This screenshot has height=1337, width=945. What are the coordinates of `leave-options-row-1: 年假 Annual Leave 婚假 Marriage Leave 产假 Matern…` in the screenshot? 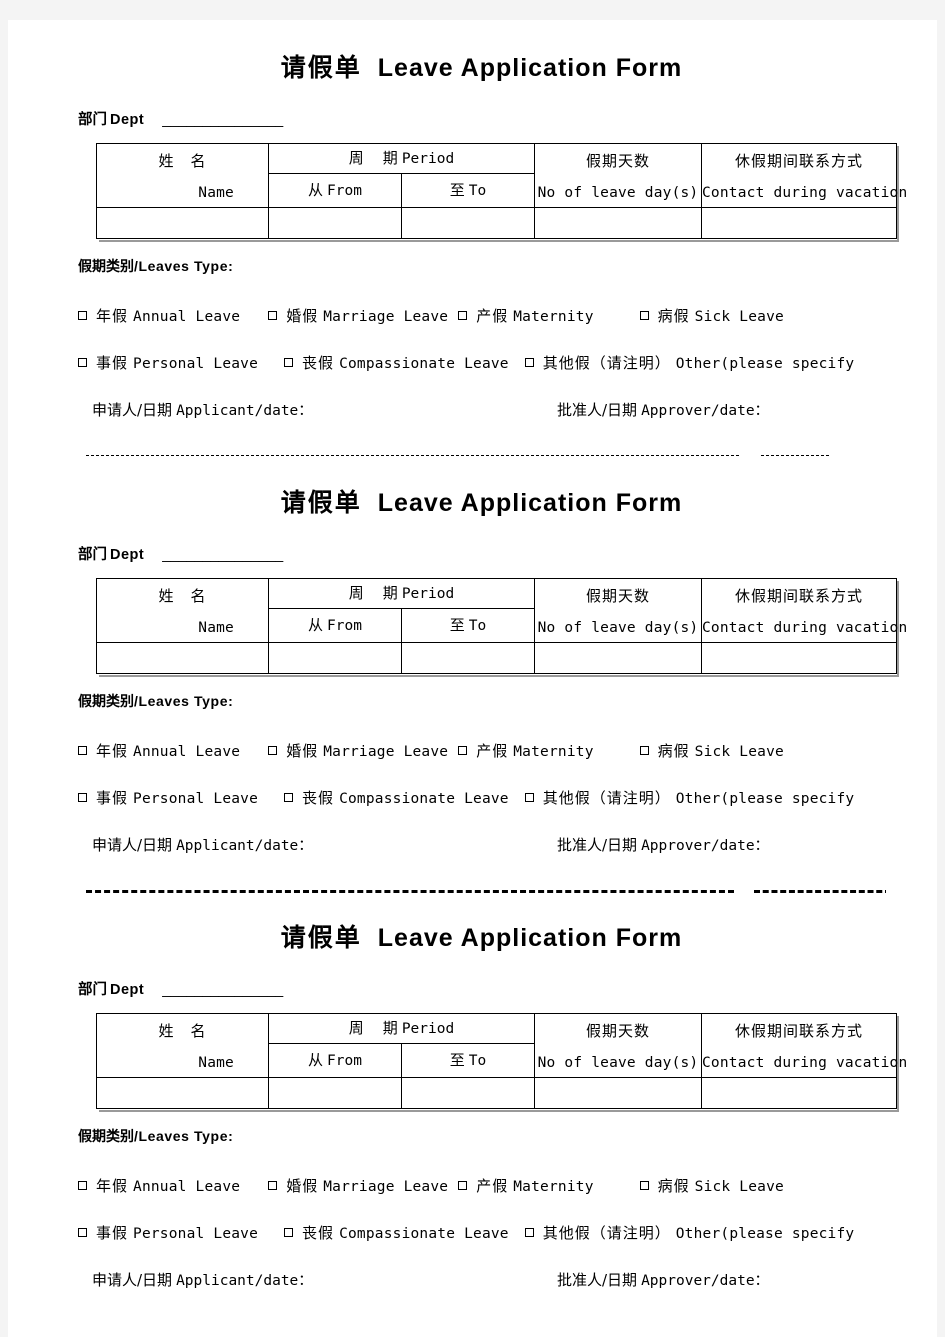 It's located at (507, 315).